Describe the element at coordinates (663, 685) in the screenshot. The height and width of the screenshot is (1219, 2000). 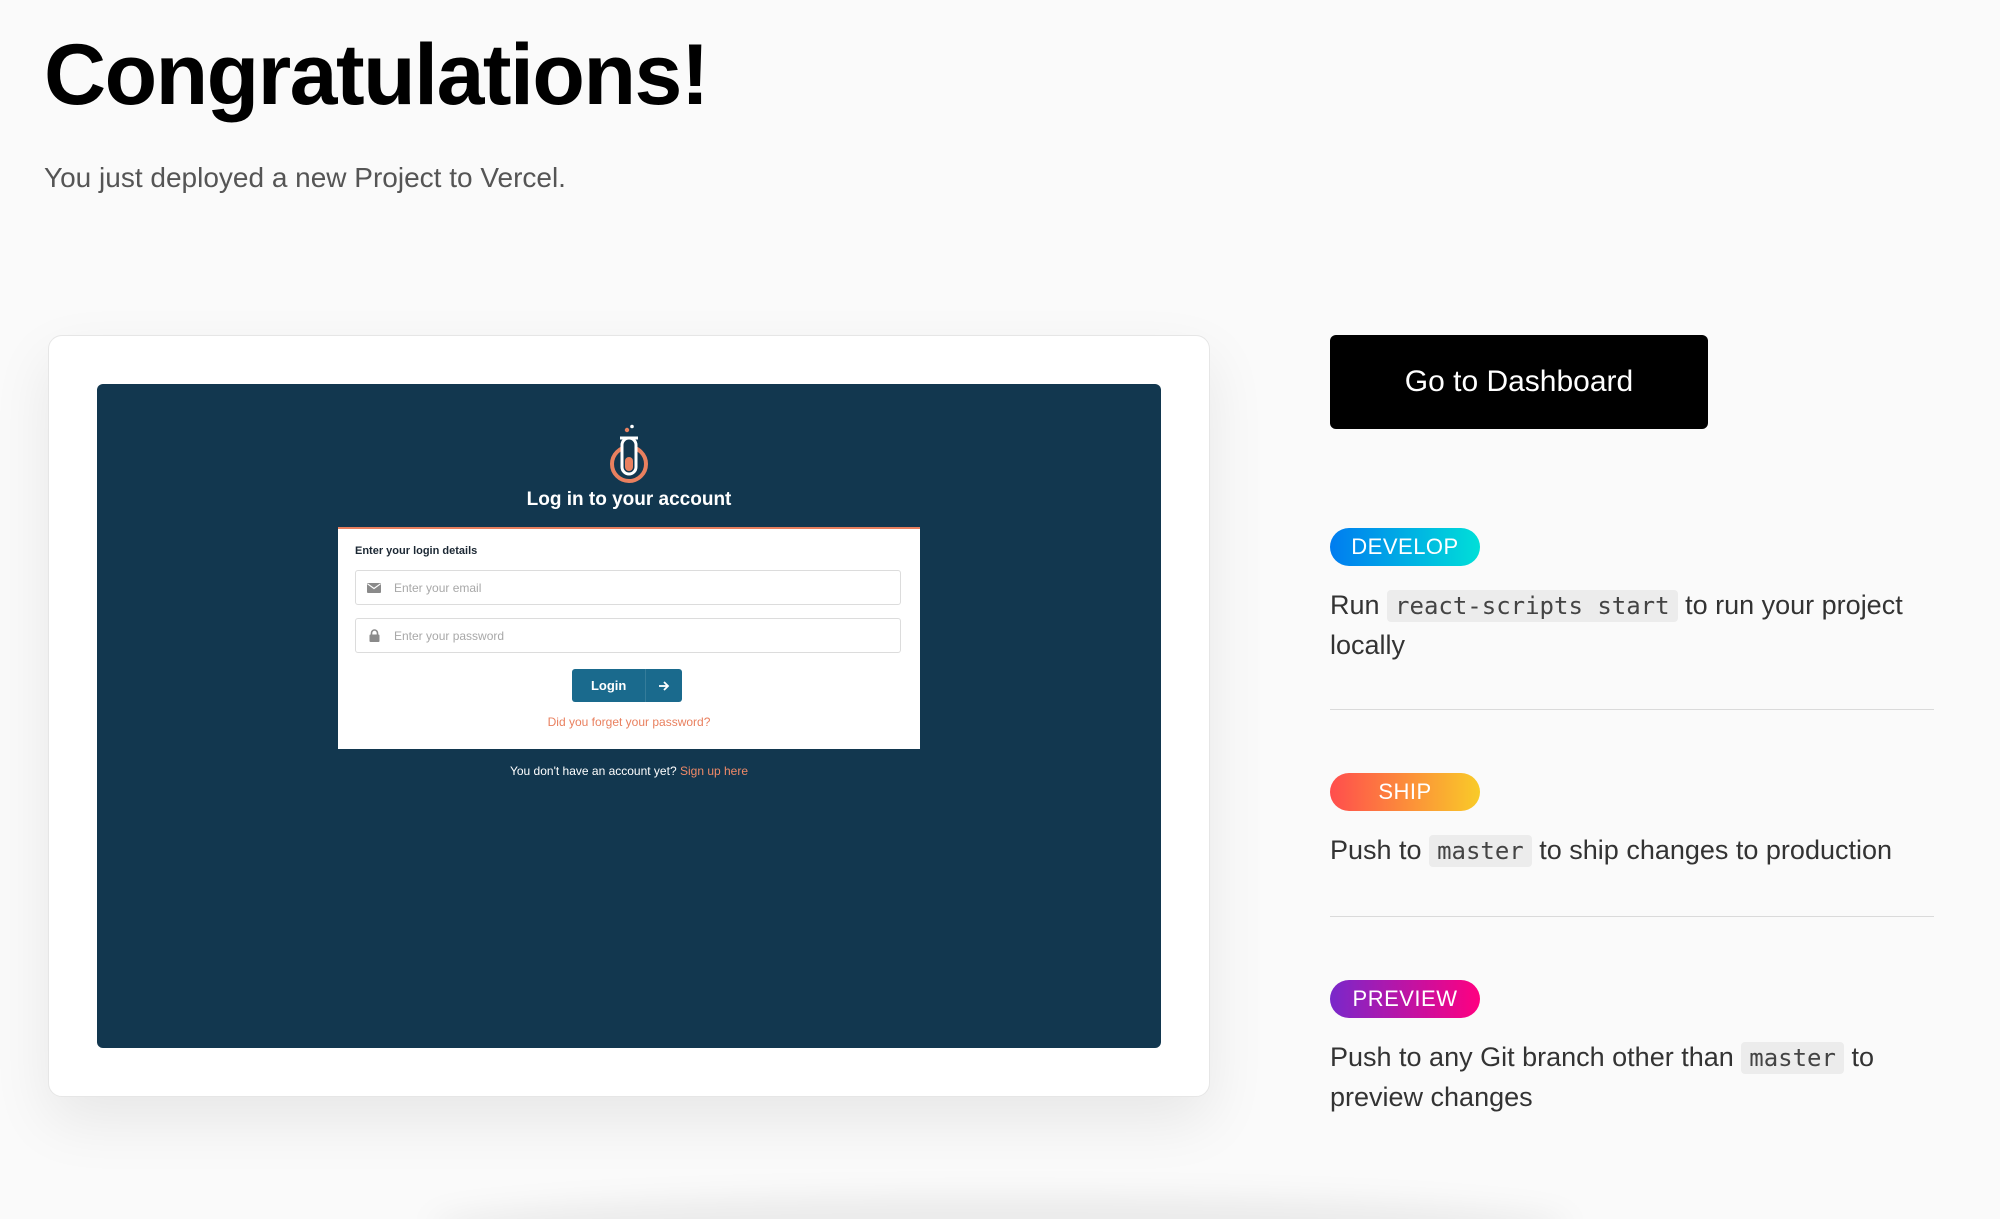
I see `arrow-right-icon` at that location.